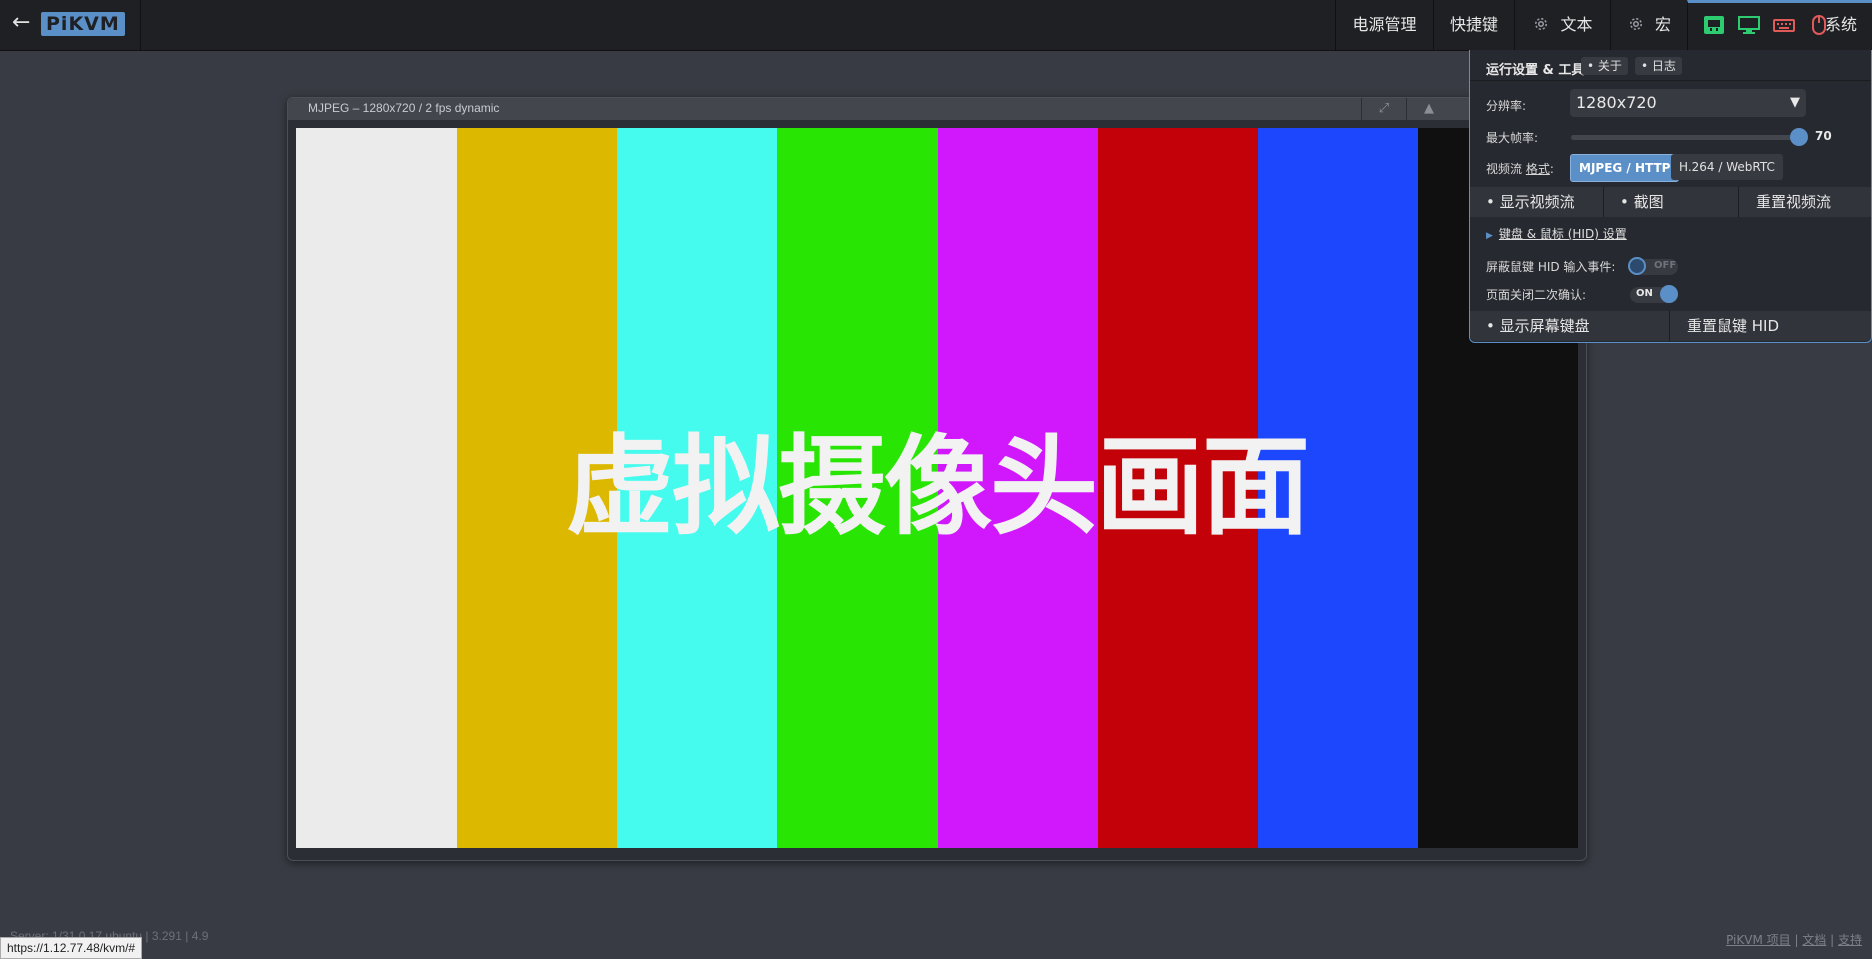 The image size is (1872, 959). What do you see at coordinates (1506, 106) in the screenshot?
I see `resolution-label: 分辨率:` at bounding box center [1506, 106].